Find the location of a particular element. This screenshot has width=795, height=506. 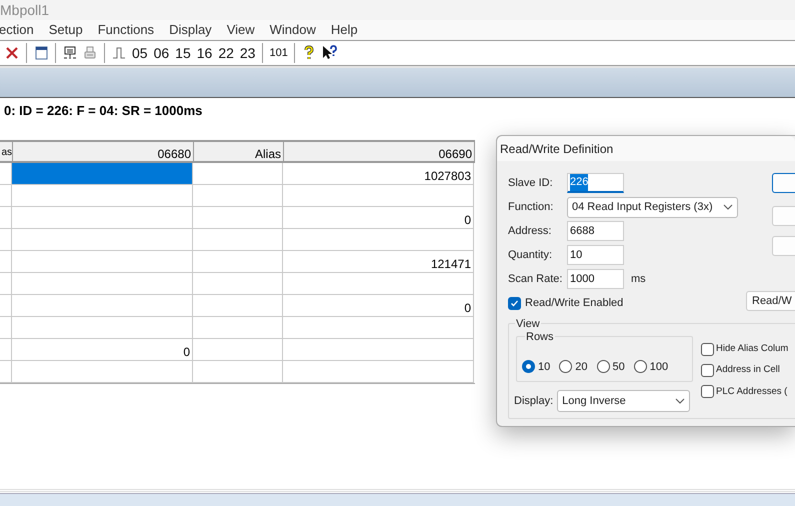

menu-item: Help is located at coordinates (344, 30).